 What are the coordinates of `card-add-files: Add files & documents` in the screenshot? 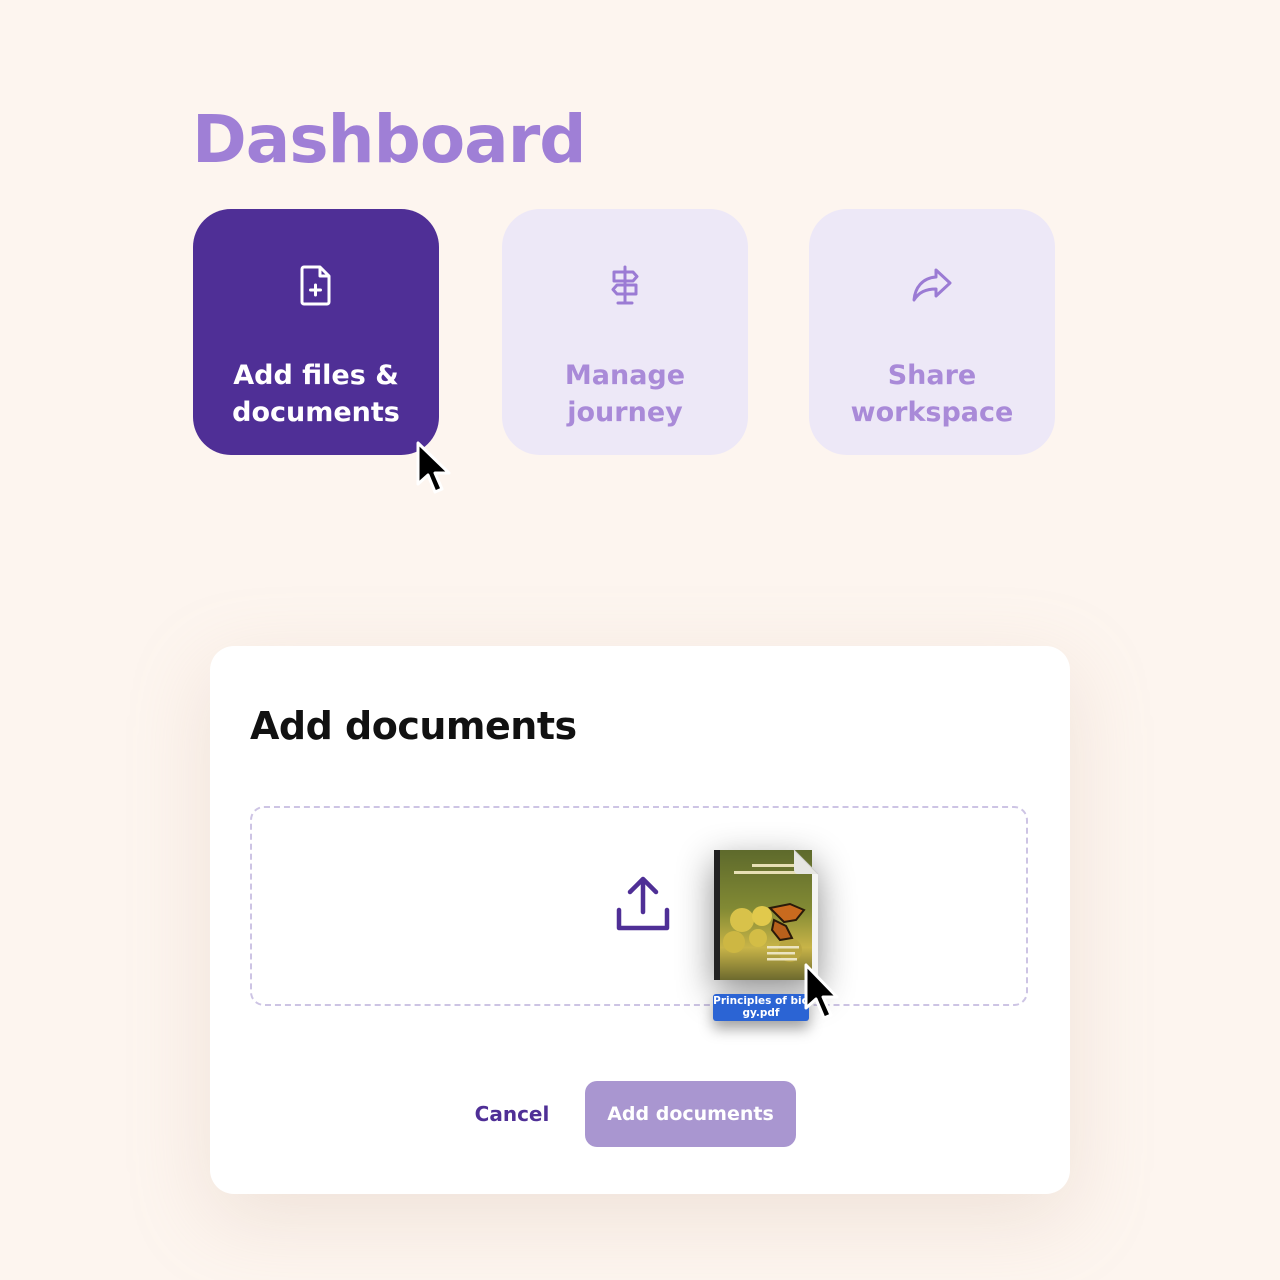 It's located at (316, 332).